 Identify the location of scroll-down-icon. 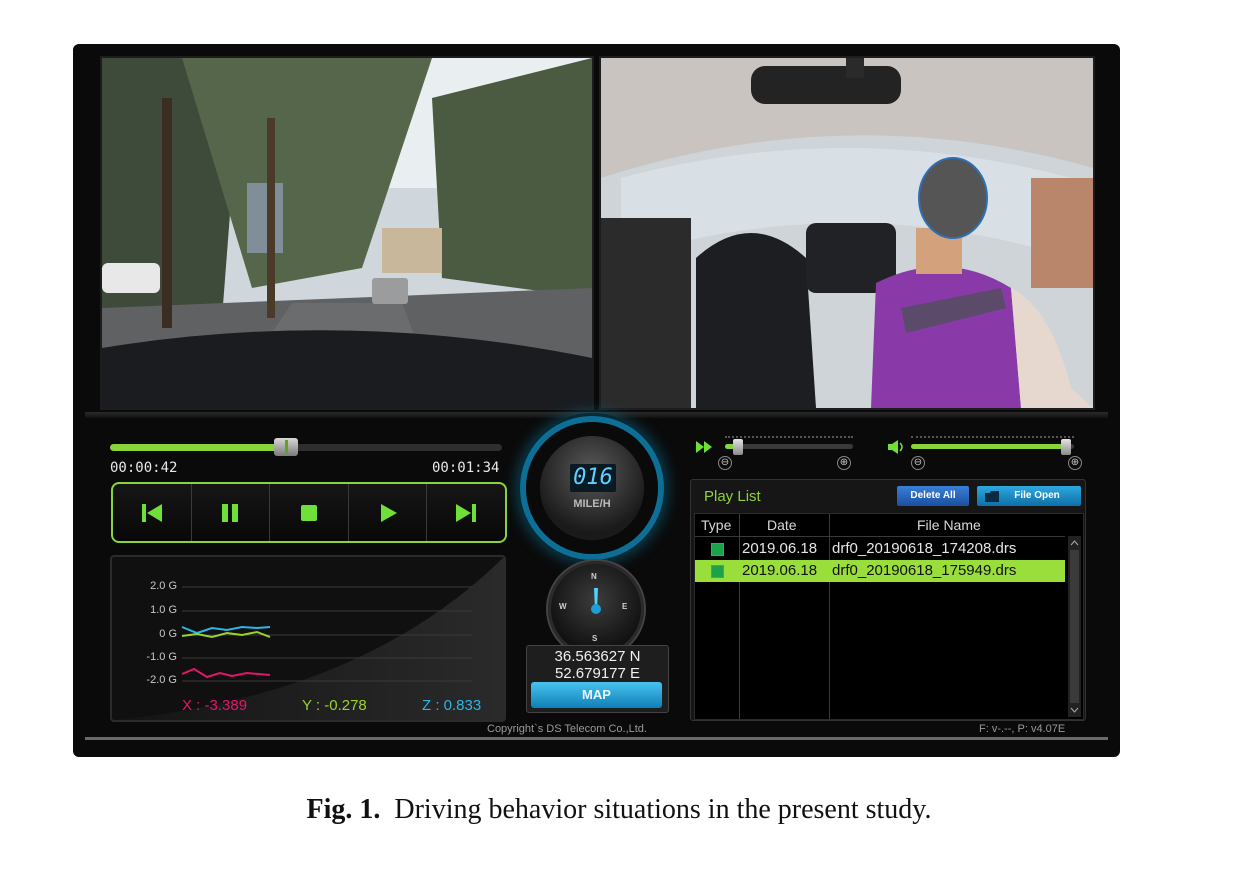
(1074, 710).